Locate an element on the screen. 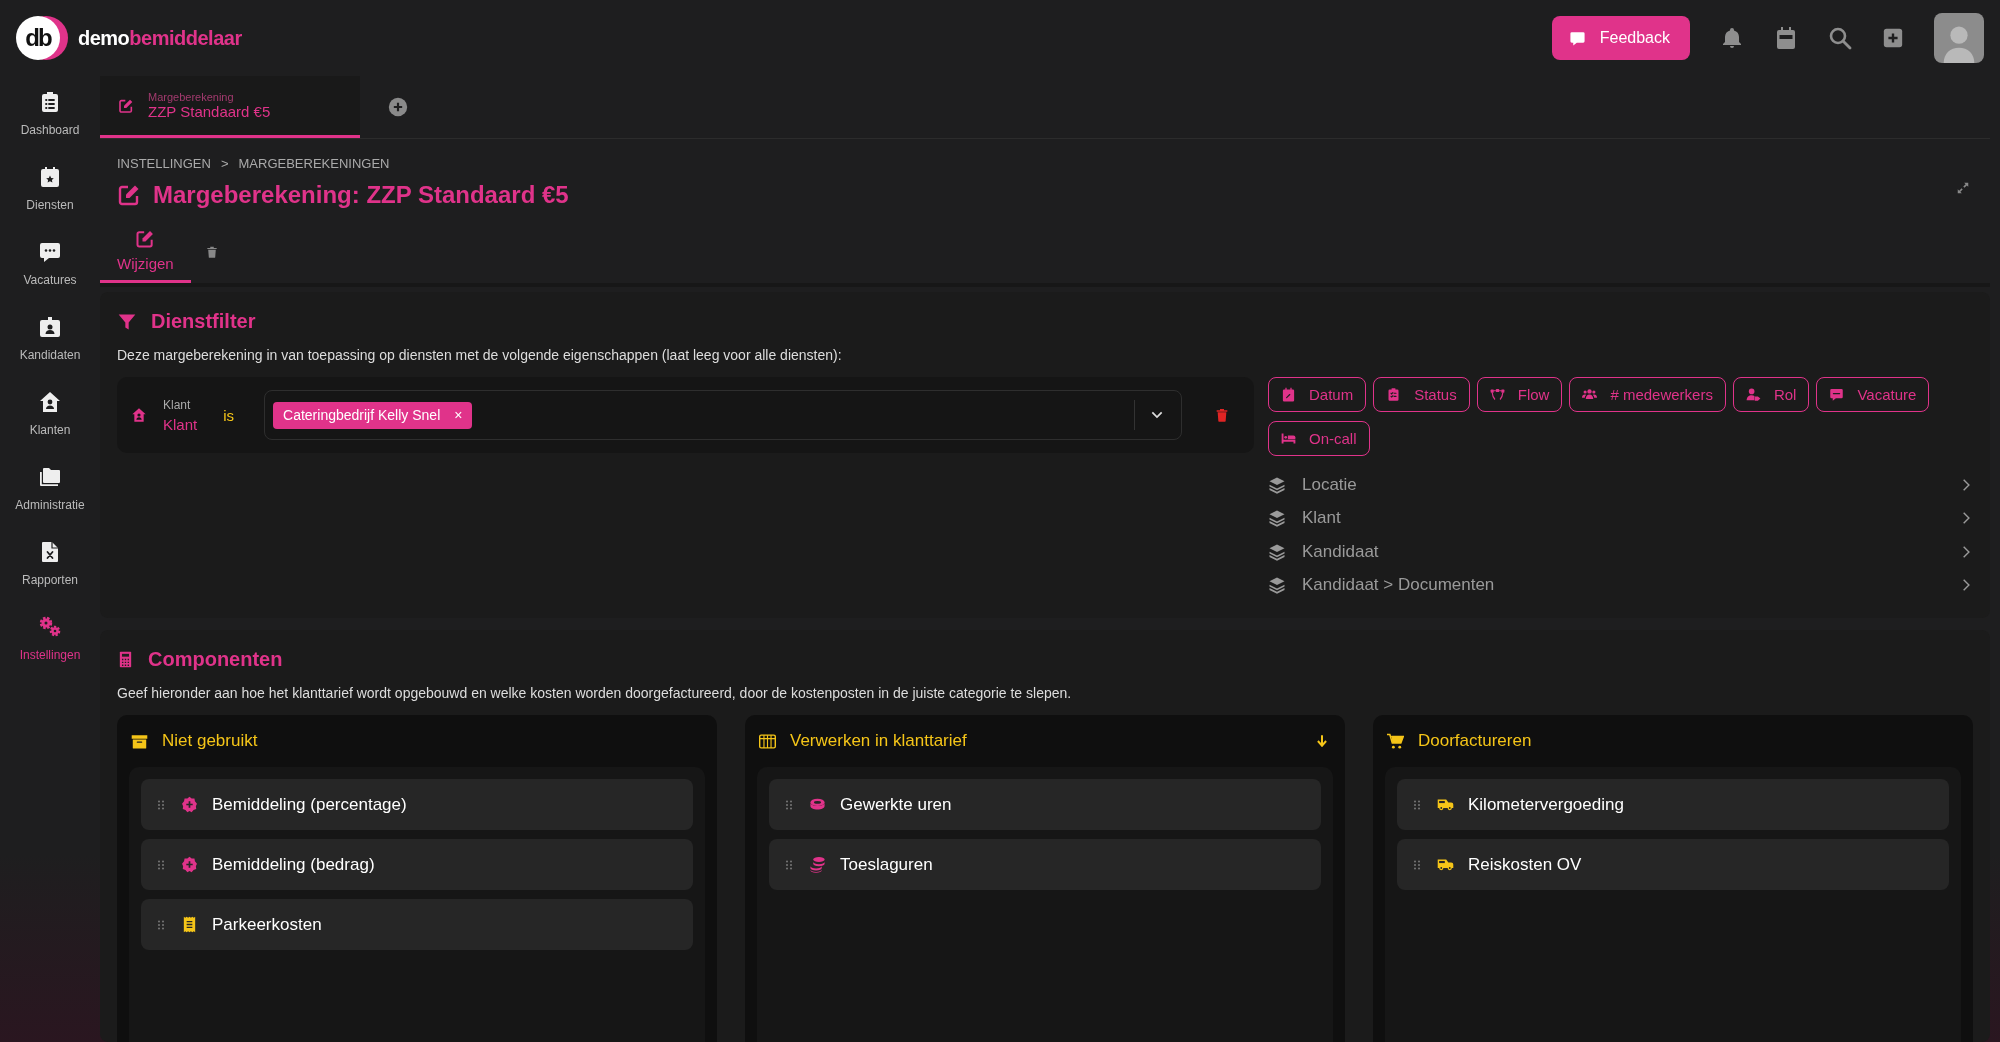  folders-icon is located at coordinates (50, 477).